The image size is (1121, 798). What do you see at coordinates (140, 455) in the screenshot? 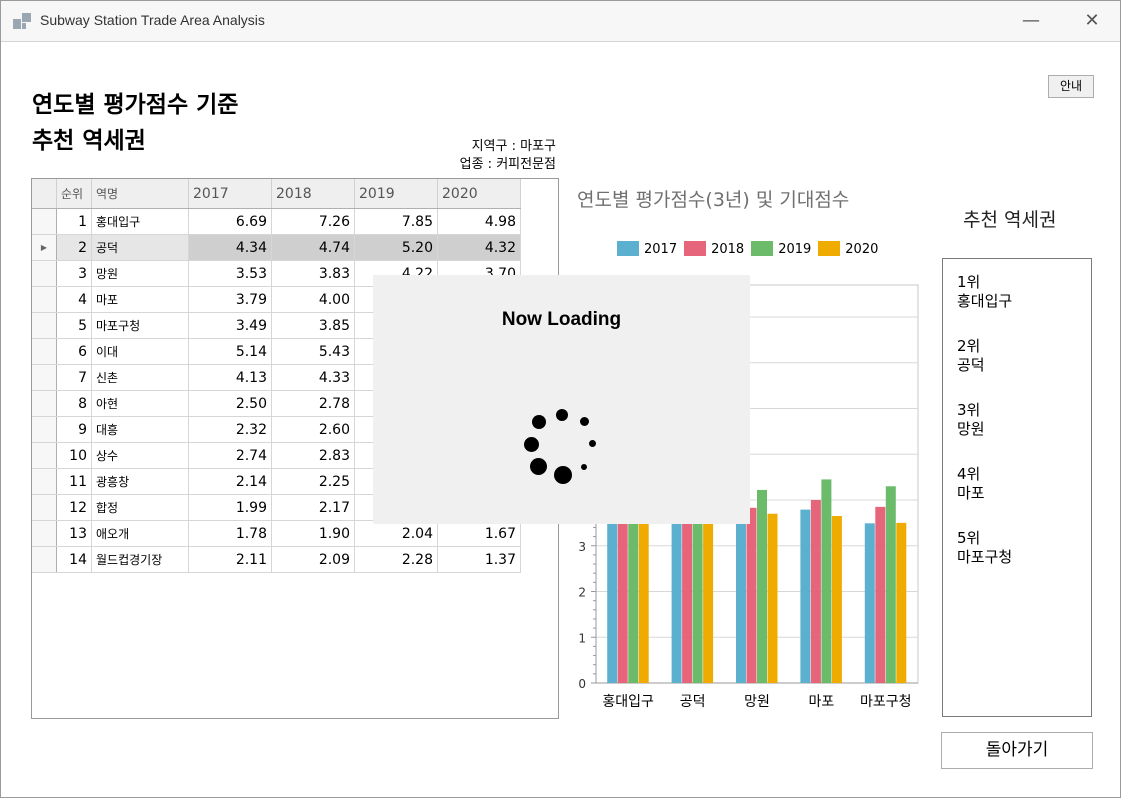
I see `station-cell: 상수` at bounding box center [140, 455].